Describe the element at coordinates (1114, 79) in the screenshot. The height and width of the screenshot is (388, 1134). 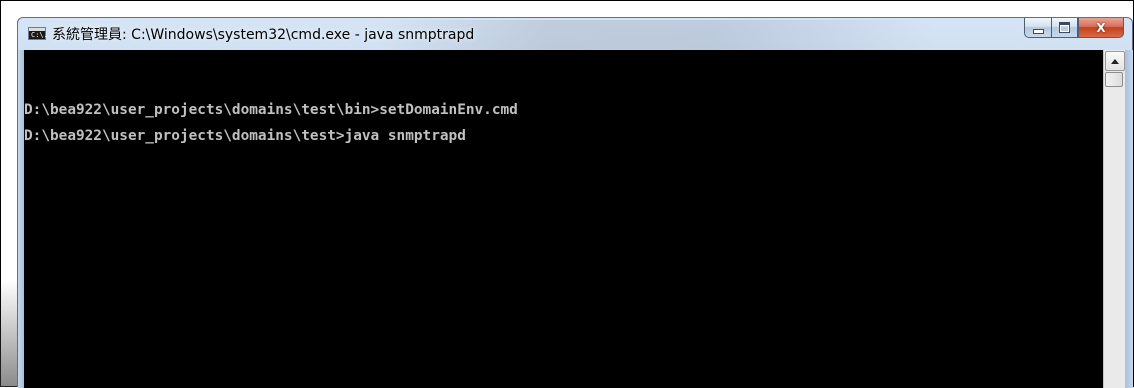
I see `scroll-thumb` at that location.